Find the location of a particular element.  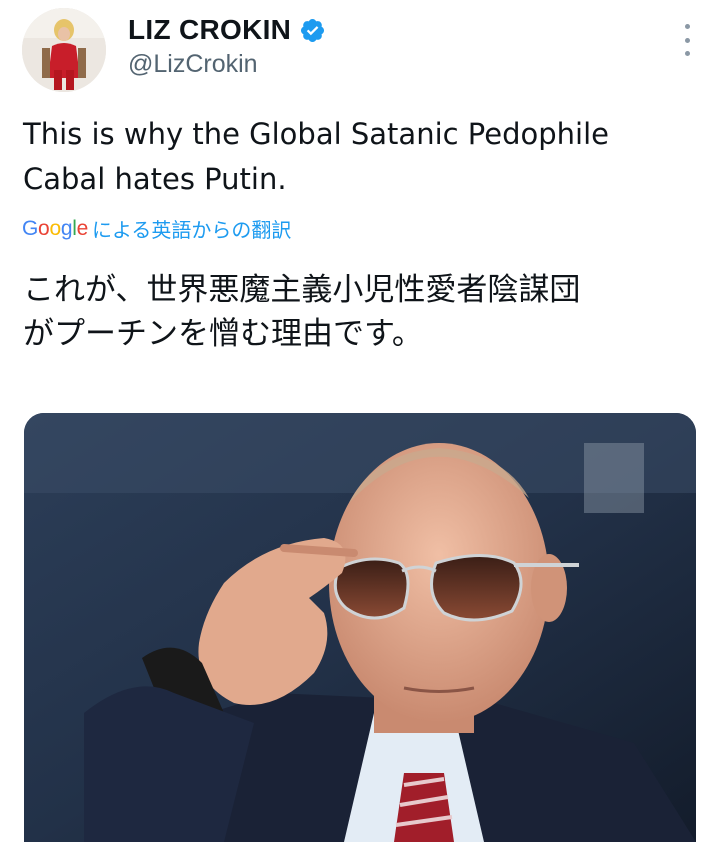

verified-badge-icon is located at coordinates (313, 30).